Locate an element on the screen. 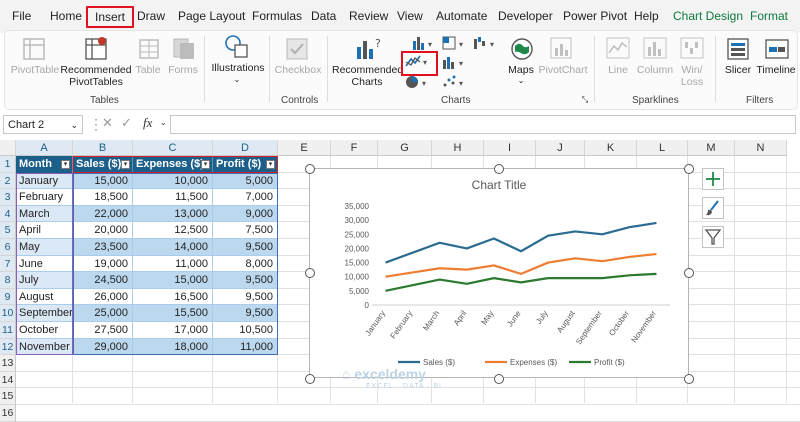 The height and width of the screenshot is (422, 800). line-chart-icon: ▾ is located at coordinates (418, 61).